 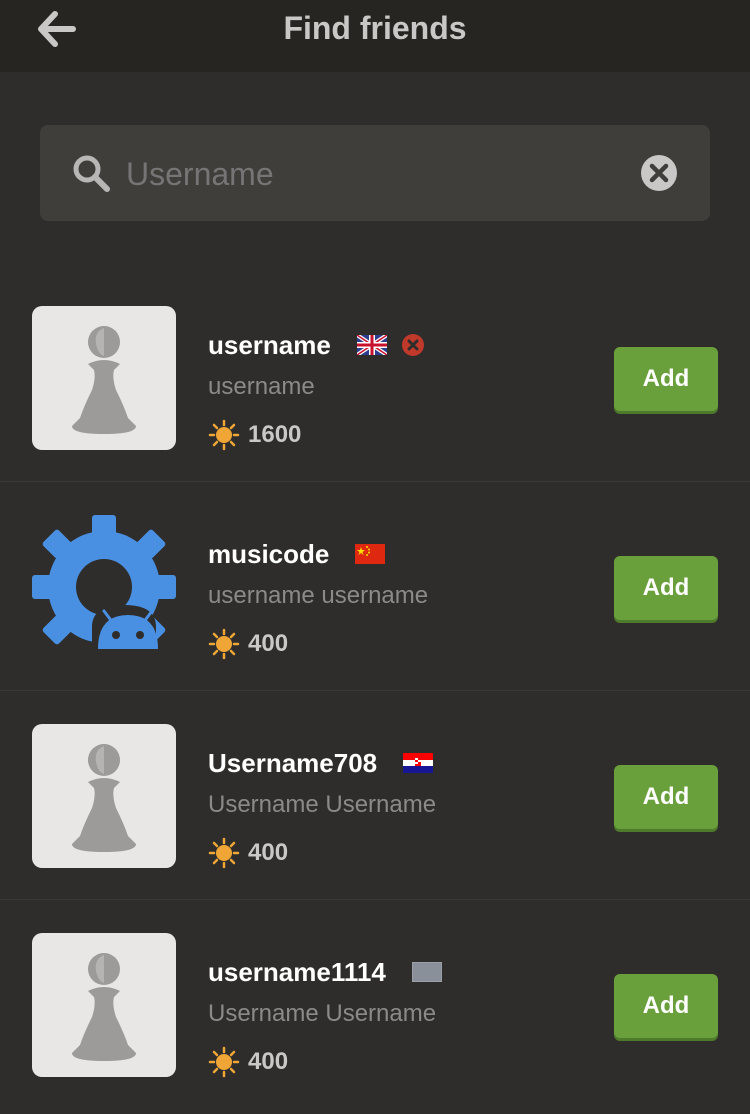 What do you see at coordinates (318, 595) in the screenshot?
I see `full-name: username username` at bounding box center [318, 595].